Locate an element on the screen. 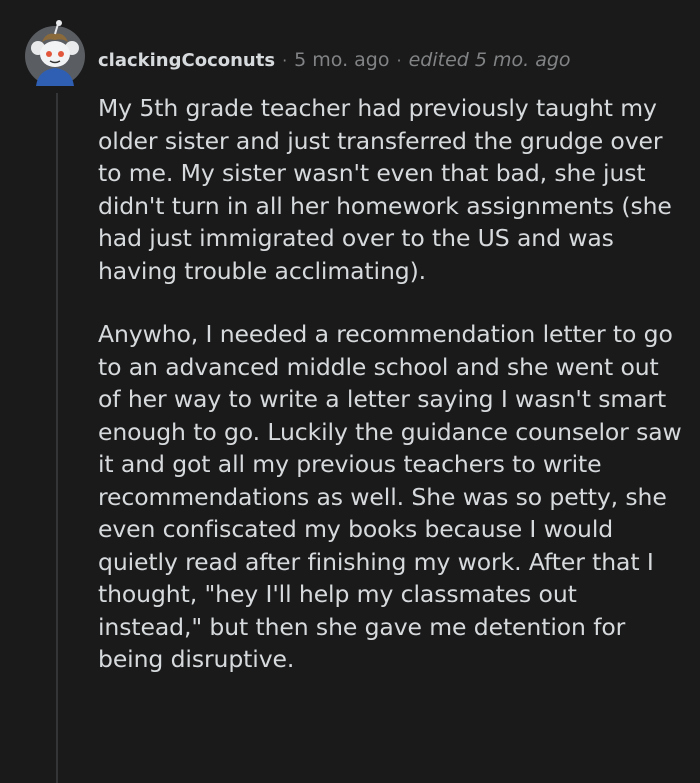 Image resolution: width=700 pixels, height=783 pixels. edited-label: edited 5 mo. ago is located at coordinates (489, 60).